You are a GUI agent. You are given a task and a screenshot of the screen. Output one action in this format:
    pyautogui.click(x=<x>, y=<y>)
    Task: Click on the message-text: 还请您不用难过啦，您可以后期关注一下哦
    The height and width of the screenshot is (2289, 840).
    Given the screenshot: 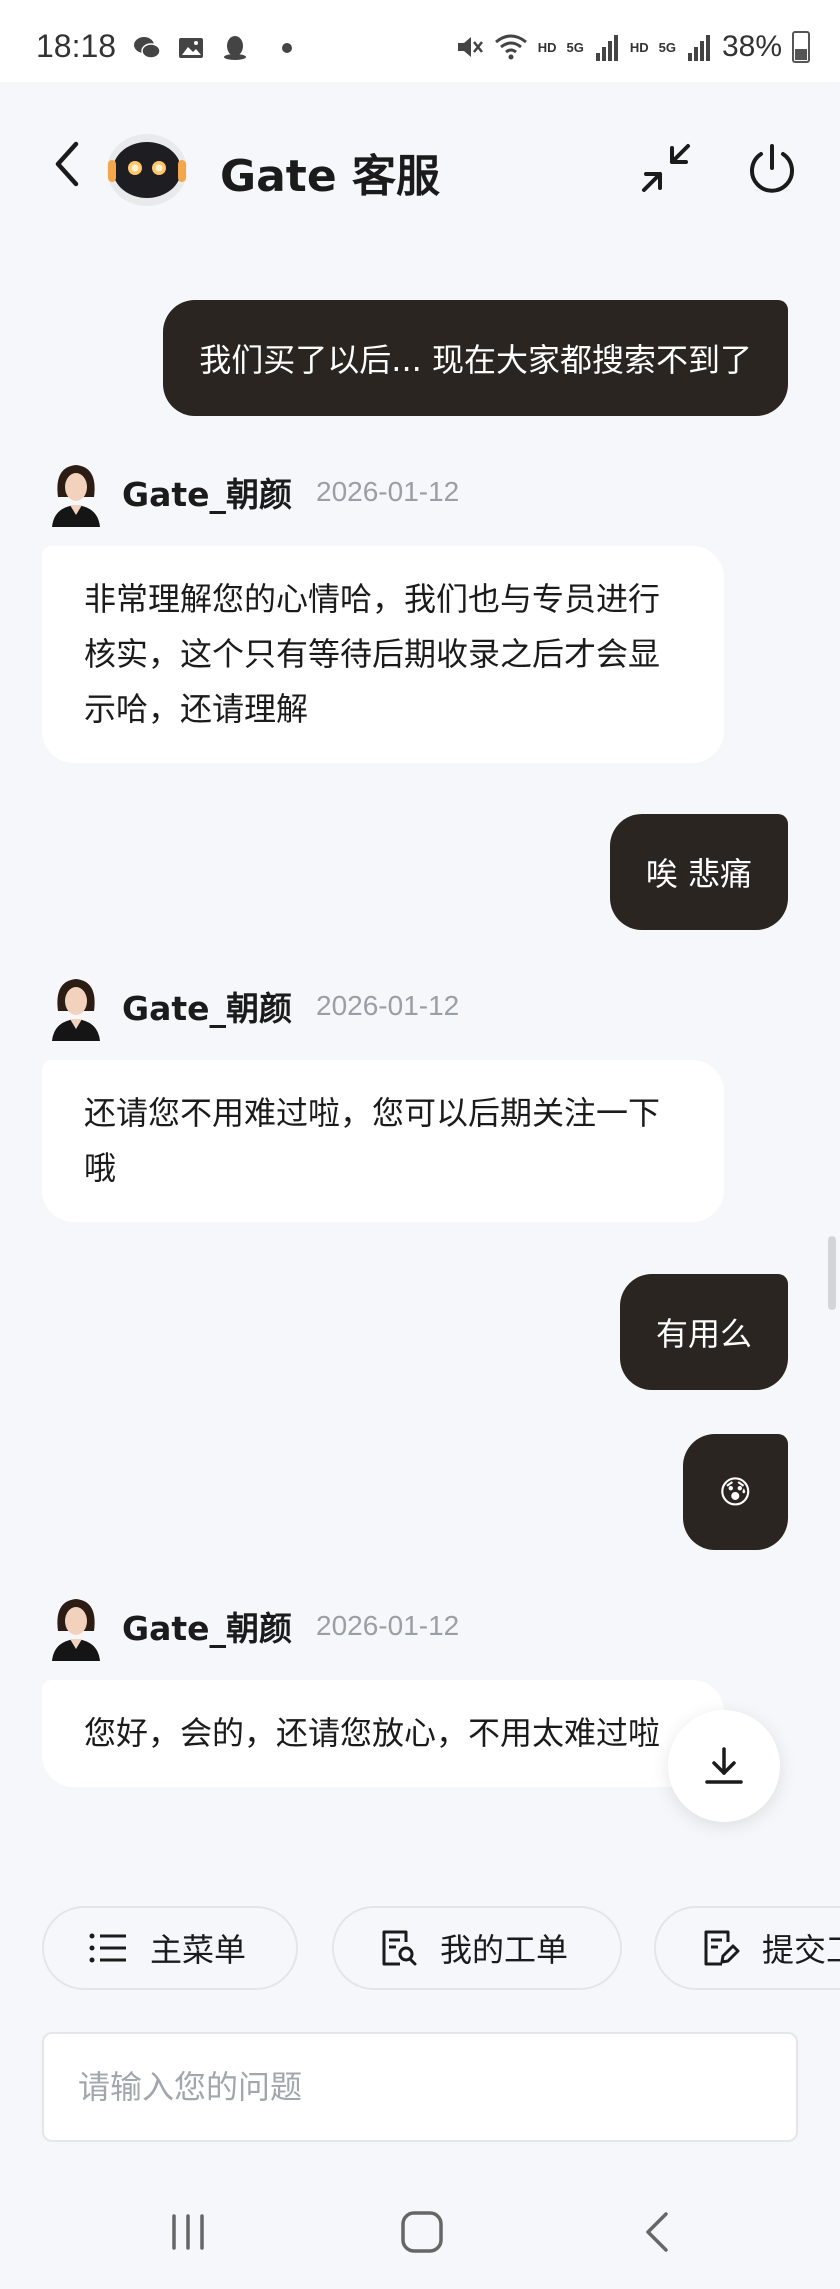 What is the action you would take?
    pyautogui.click(x=372, y=1140)
    